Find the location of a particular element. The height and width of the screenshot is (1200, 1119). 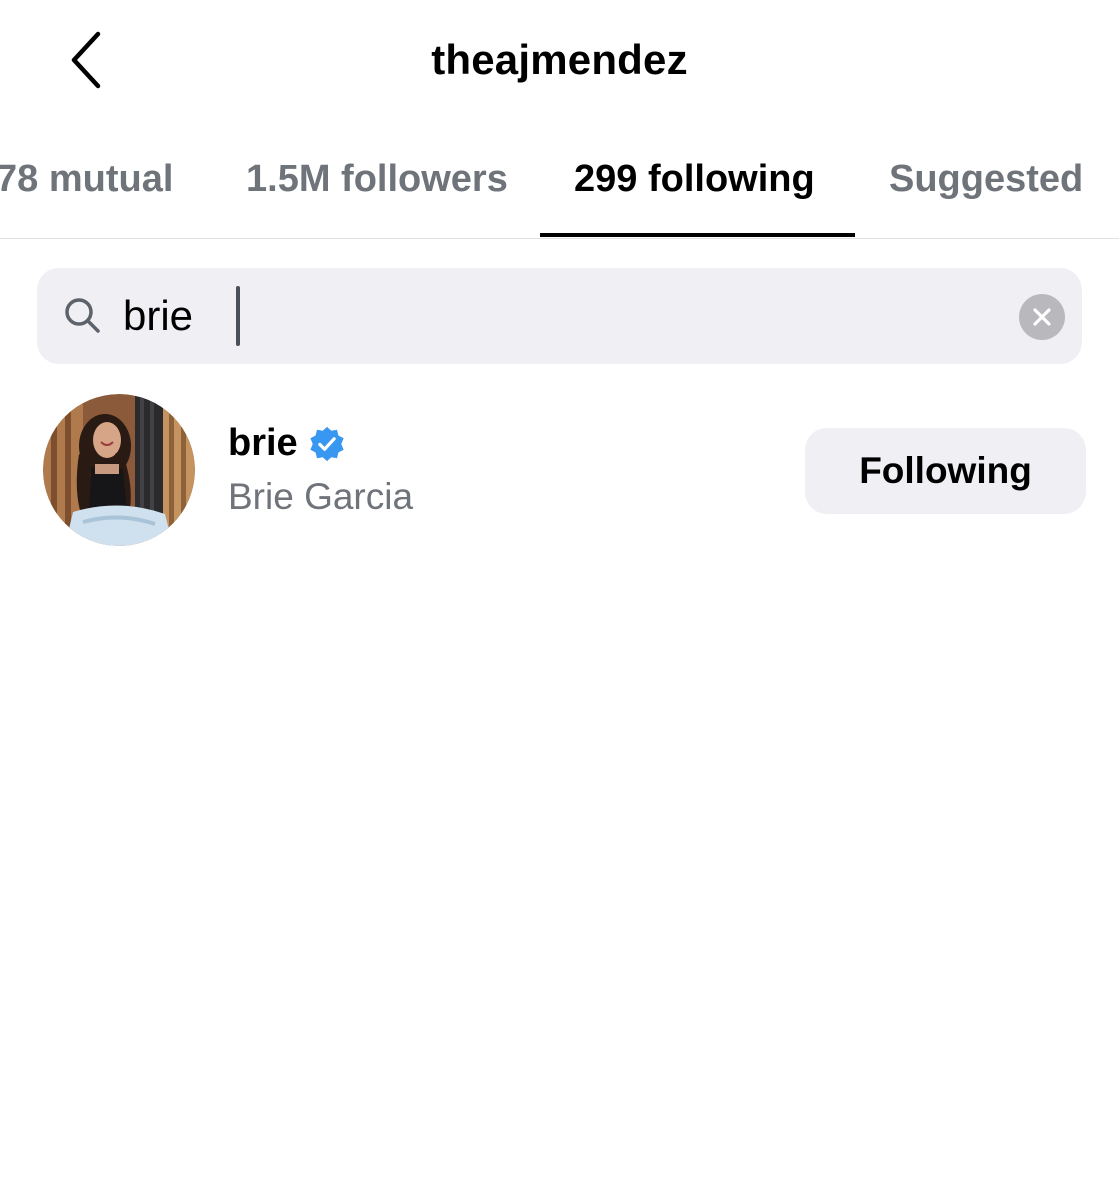

active-tab-indicator is located at coordinates (697, 235).